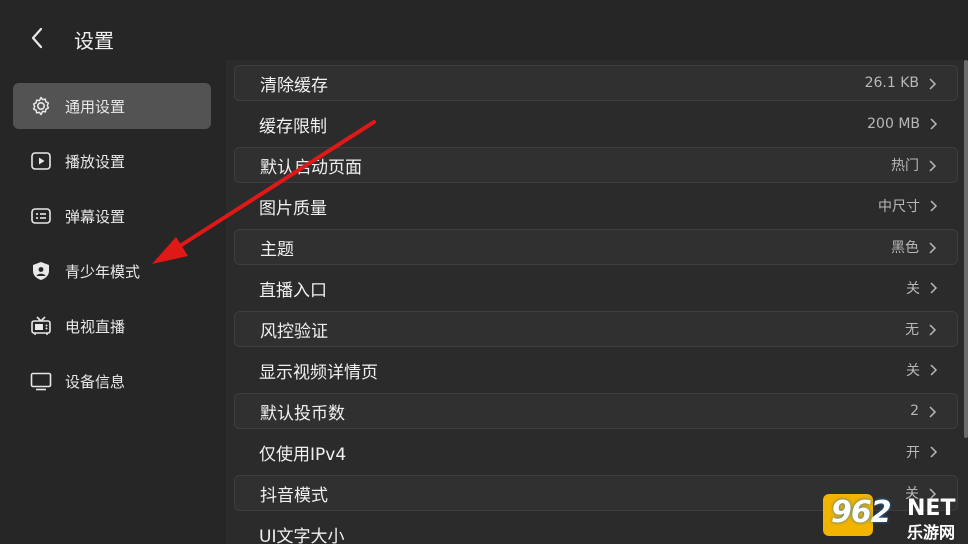 The image size is (968, 544). Describe the element at coordinates (596, 206) in the screenshot. I see `setting-row-image-quality: 图片质量 中尺寸` at that location.